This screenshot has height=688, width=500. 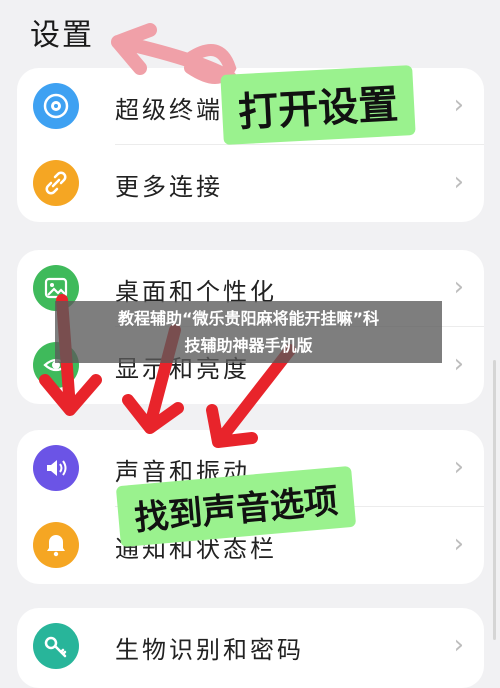 I want to click on annotation-open-settings: 打开设置, so click(x=318, y=105).